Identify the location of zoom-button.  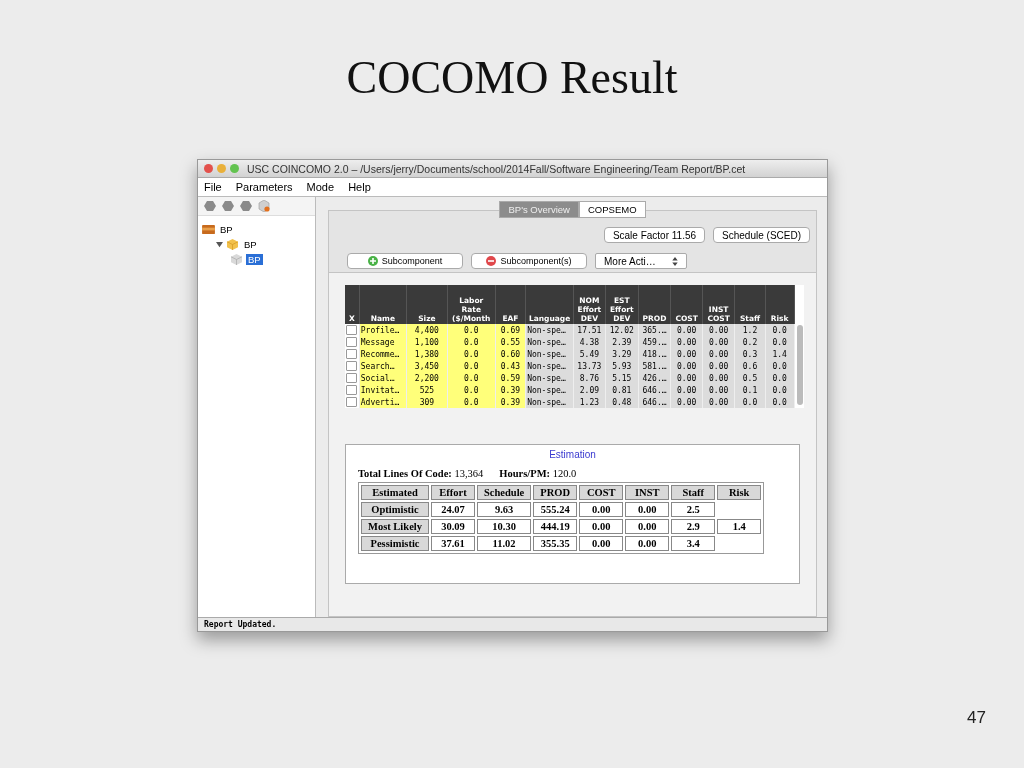
(234, 168).